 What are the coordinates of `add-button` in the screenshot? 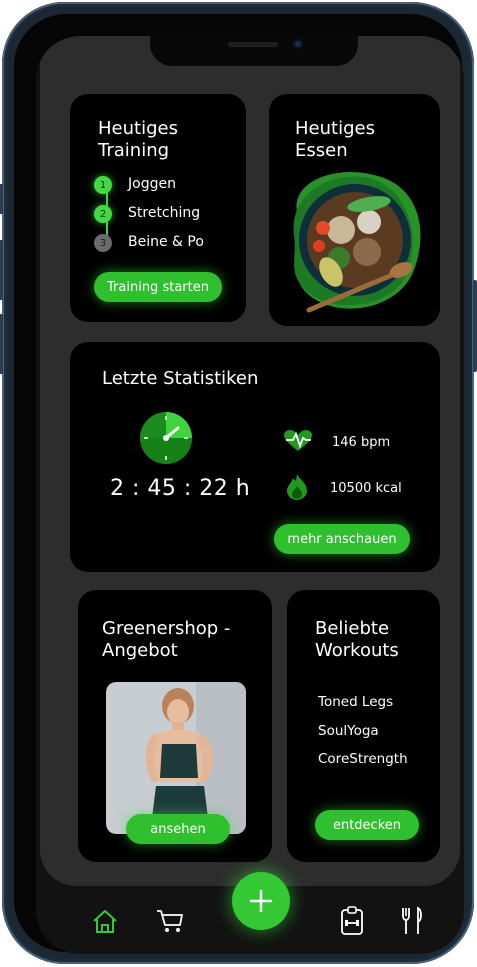 It's located at (261, 901).